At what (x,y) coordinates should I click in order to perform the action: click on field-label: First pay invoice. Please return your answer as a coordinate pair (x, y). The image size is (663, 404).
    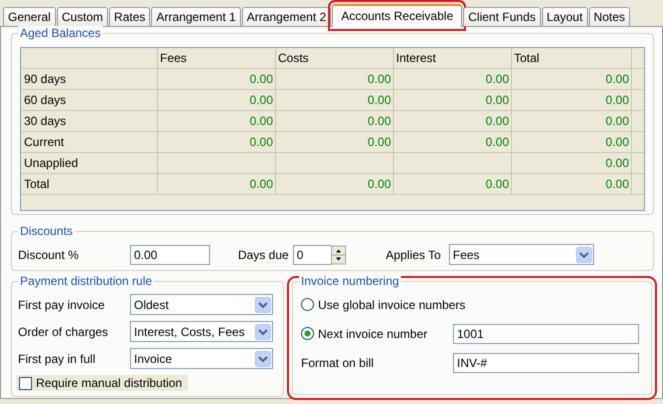
    Looking at the image, I should click on (62, 305).